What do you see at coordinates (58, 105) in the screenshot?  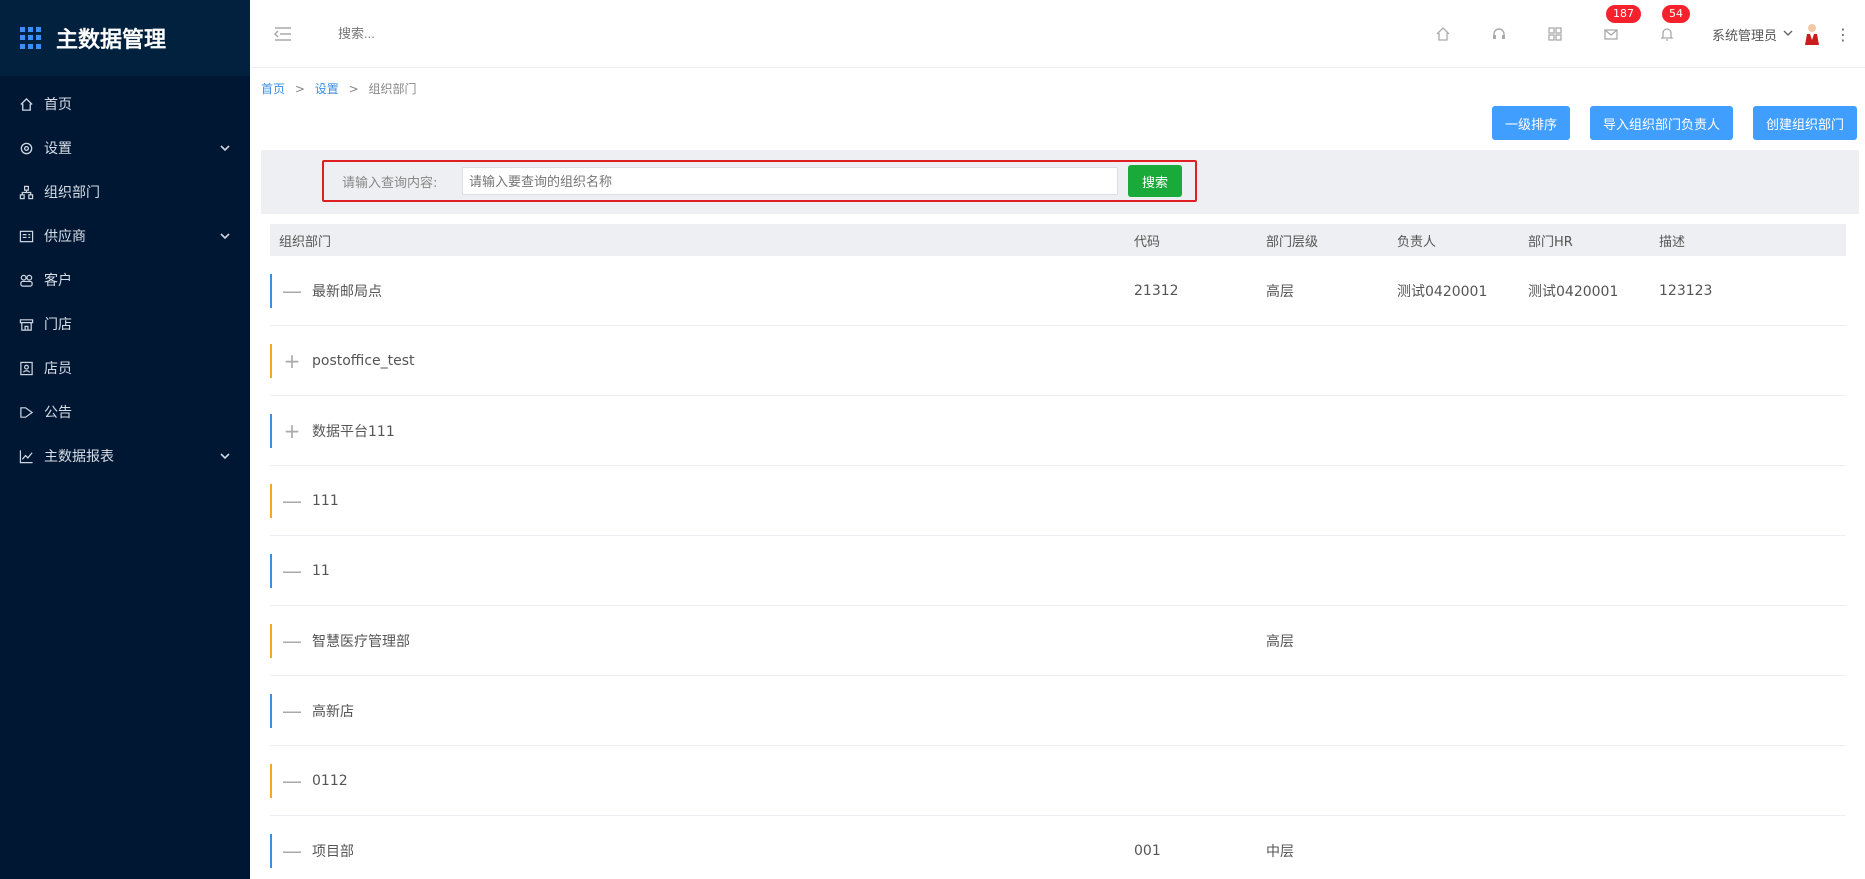 I see `sidebar-item-label: 首页` at bounding box center [58, 105].